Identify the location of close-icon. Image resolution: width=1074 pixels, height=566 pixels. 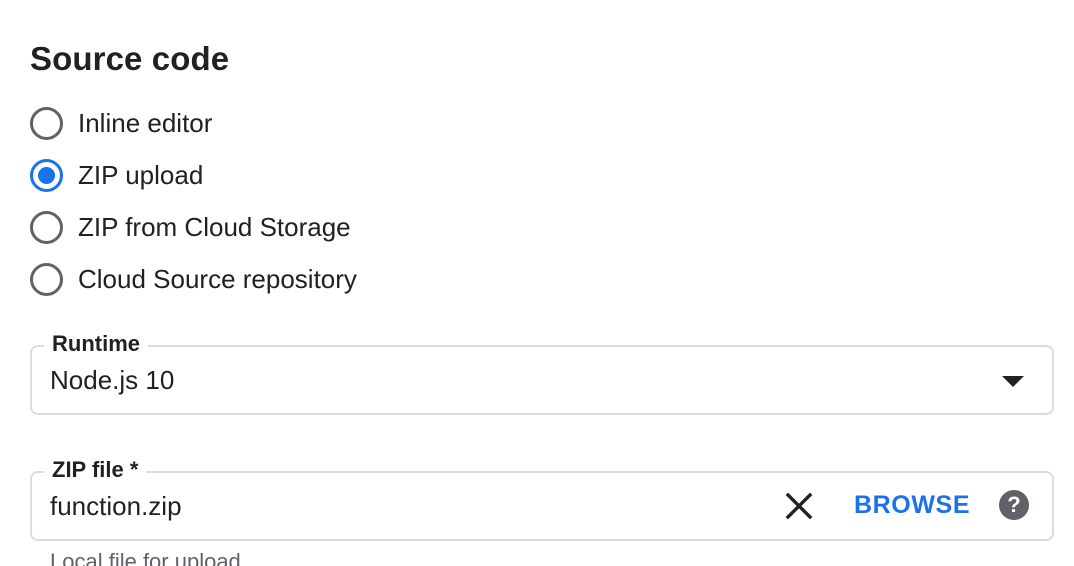
(799, 506).